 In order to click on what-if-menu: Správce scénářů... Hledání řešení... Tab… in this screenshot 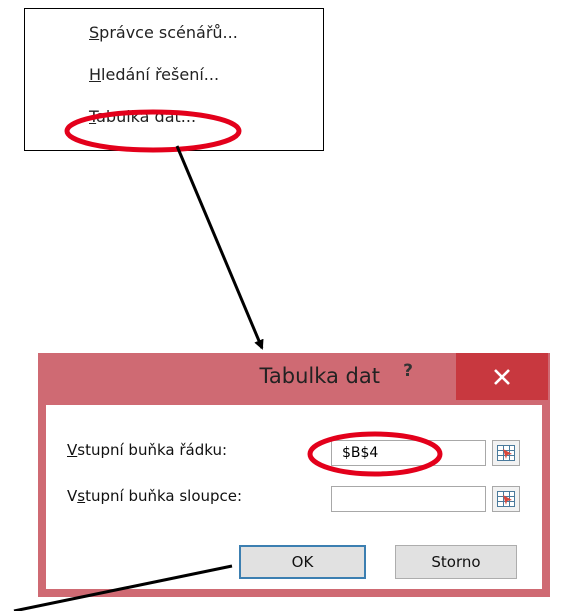, I will do `click(174, 79)`.